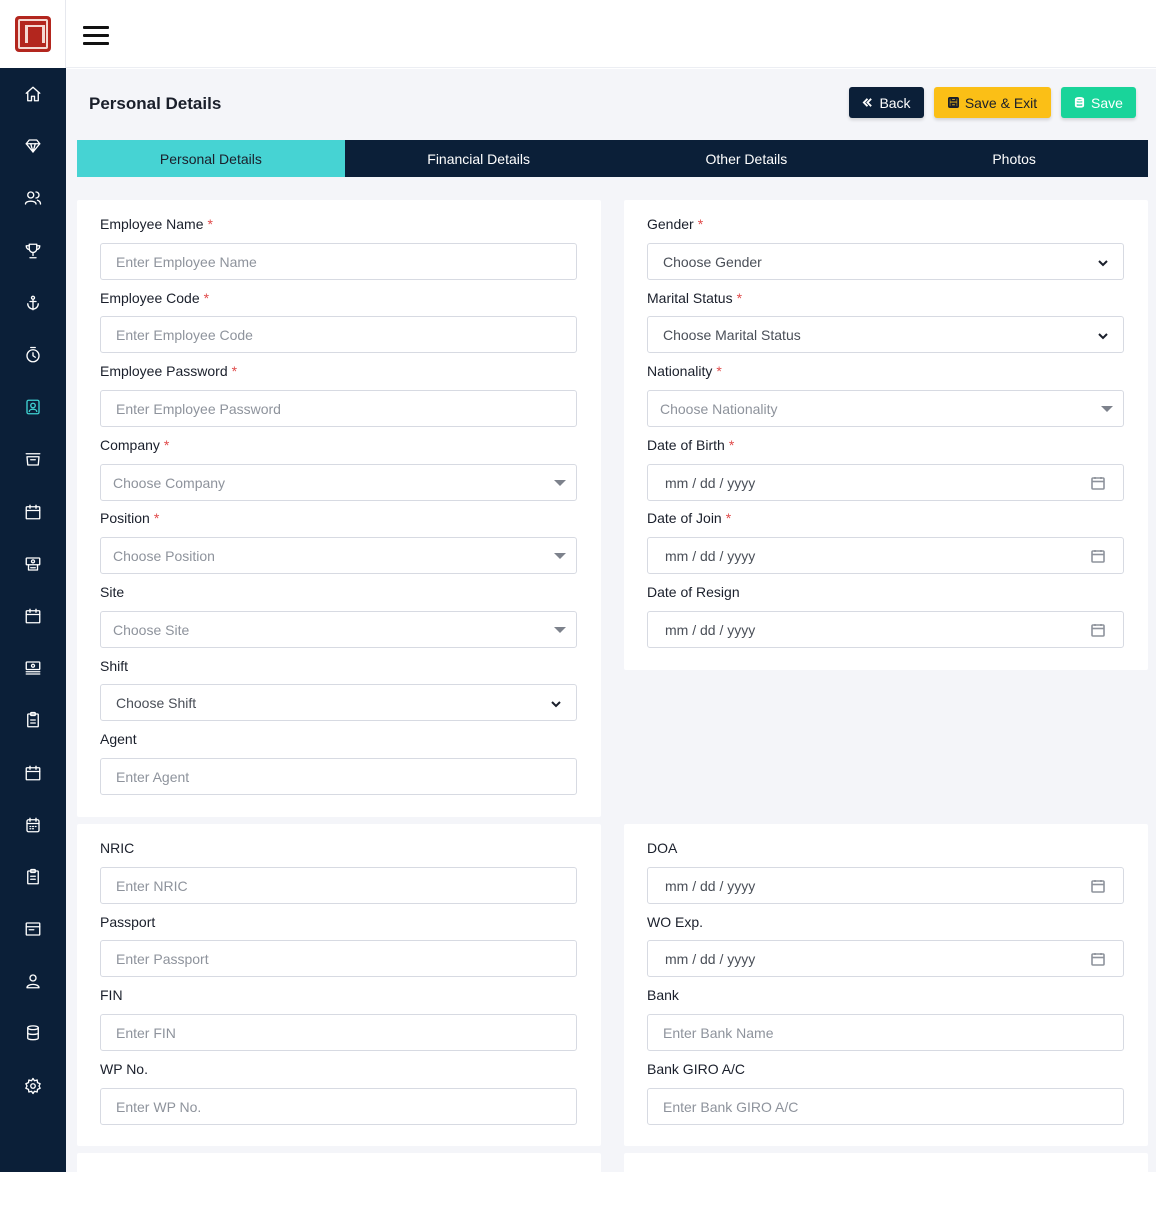 Image resolution: width=1156 pixels, height=1206 pixels. I want to click on sidebar-item-inbox, so click(33, 459).